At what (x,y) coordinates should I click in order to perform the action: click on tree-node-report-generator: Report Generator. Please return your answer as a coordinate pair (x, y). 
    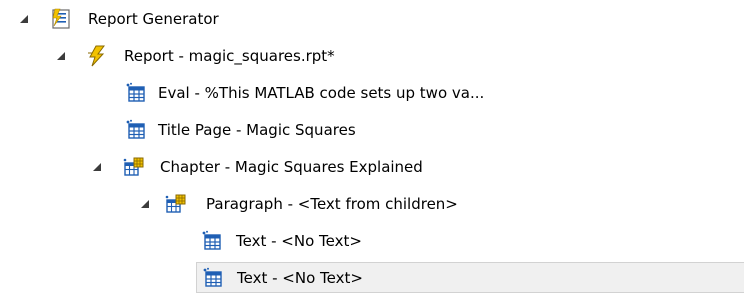
    Looking at the image, I should click on (372, 19).